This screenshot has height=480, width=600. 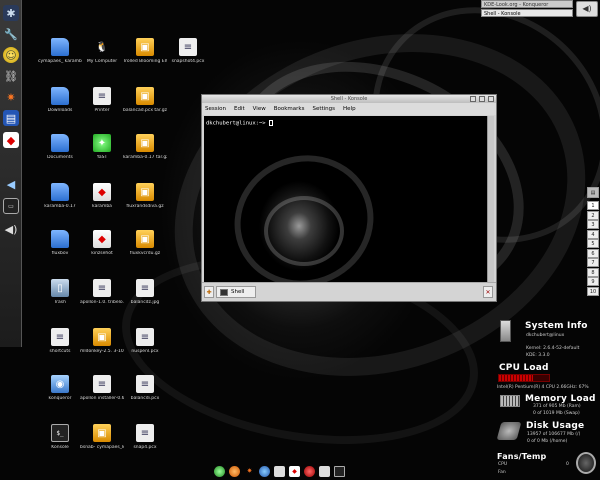 I want to click on desktop-icon: $_ Konsole, so click(x=60, y=437).